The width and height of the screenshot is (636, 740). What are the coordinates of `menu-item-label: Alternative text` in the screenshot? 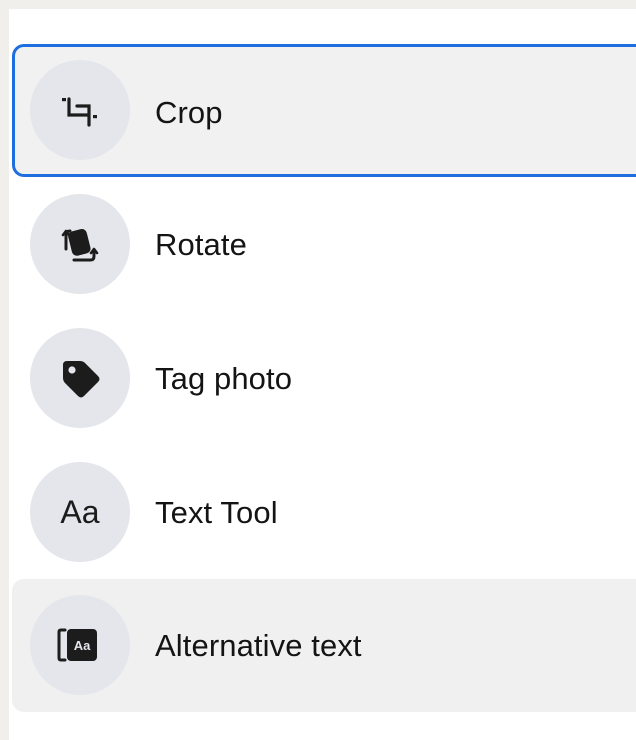 It's located at (258, 645).